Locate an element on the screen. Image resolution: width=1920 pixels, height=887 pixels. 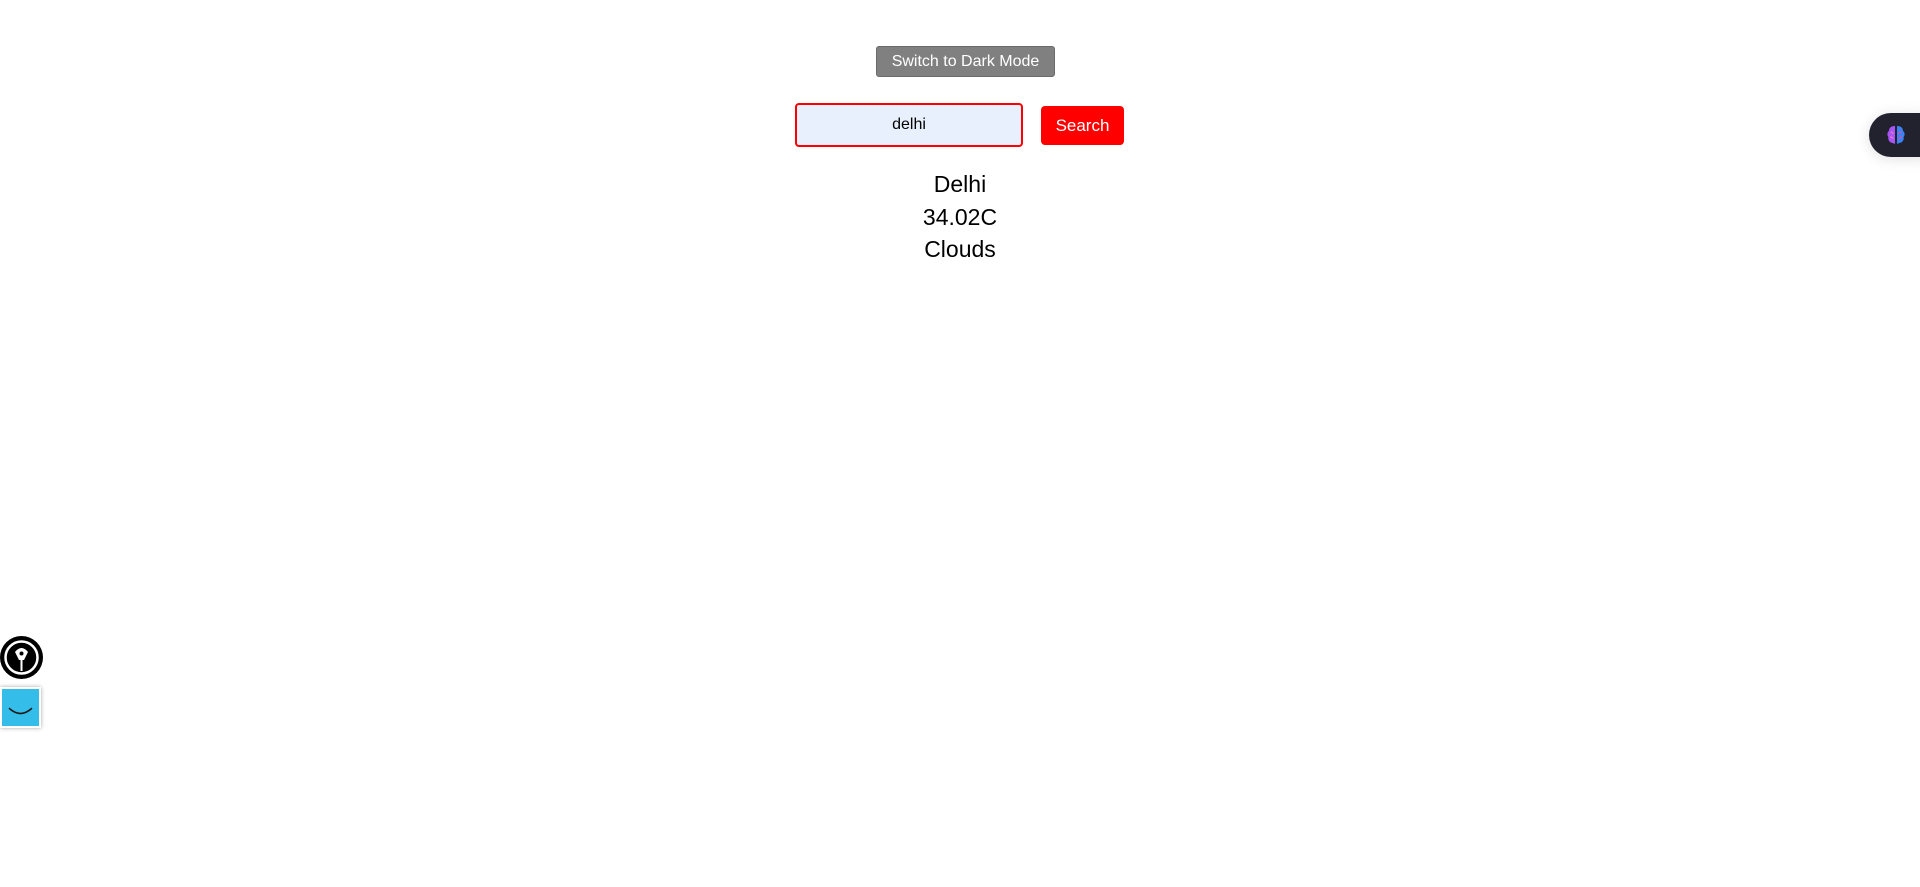
city-search-input is located at coordinates (909, 125).